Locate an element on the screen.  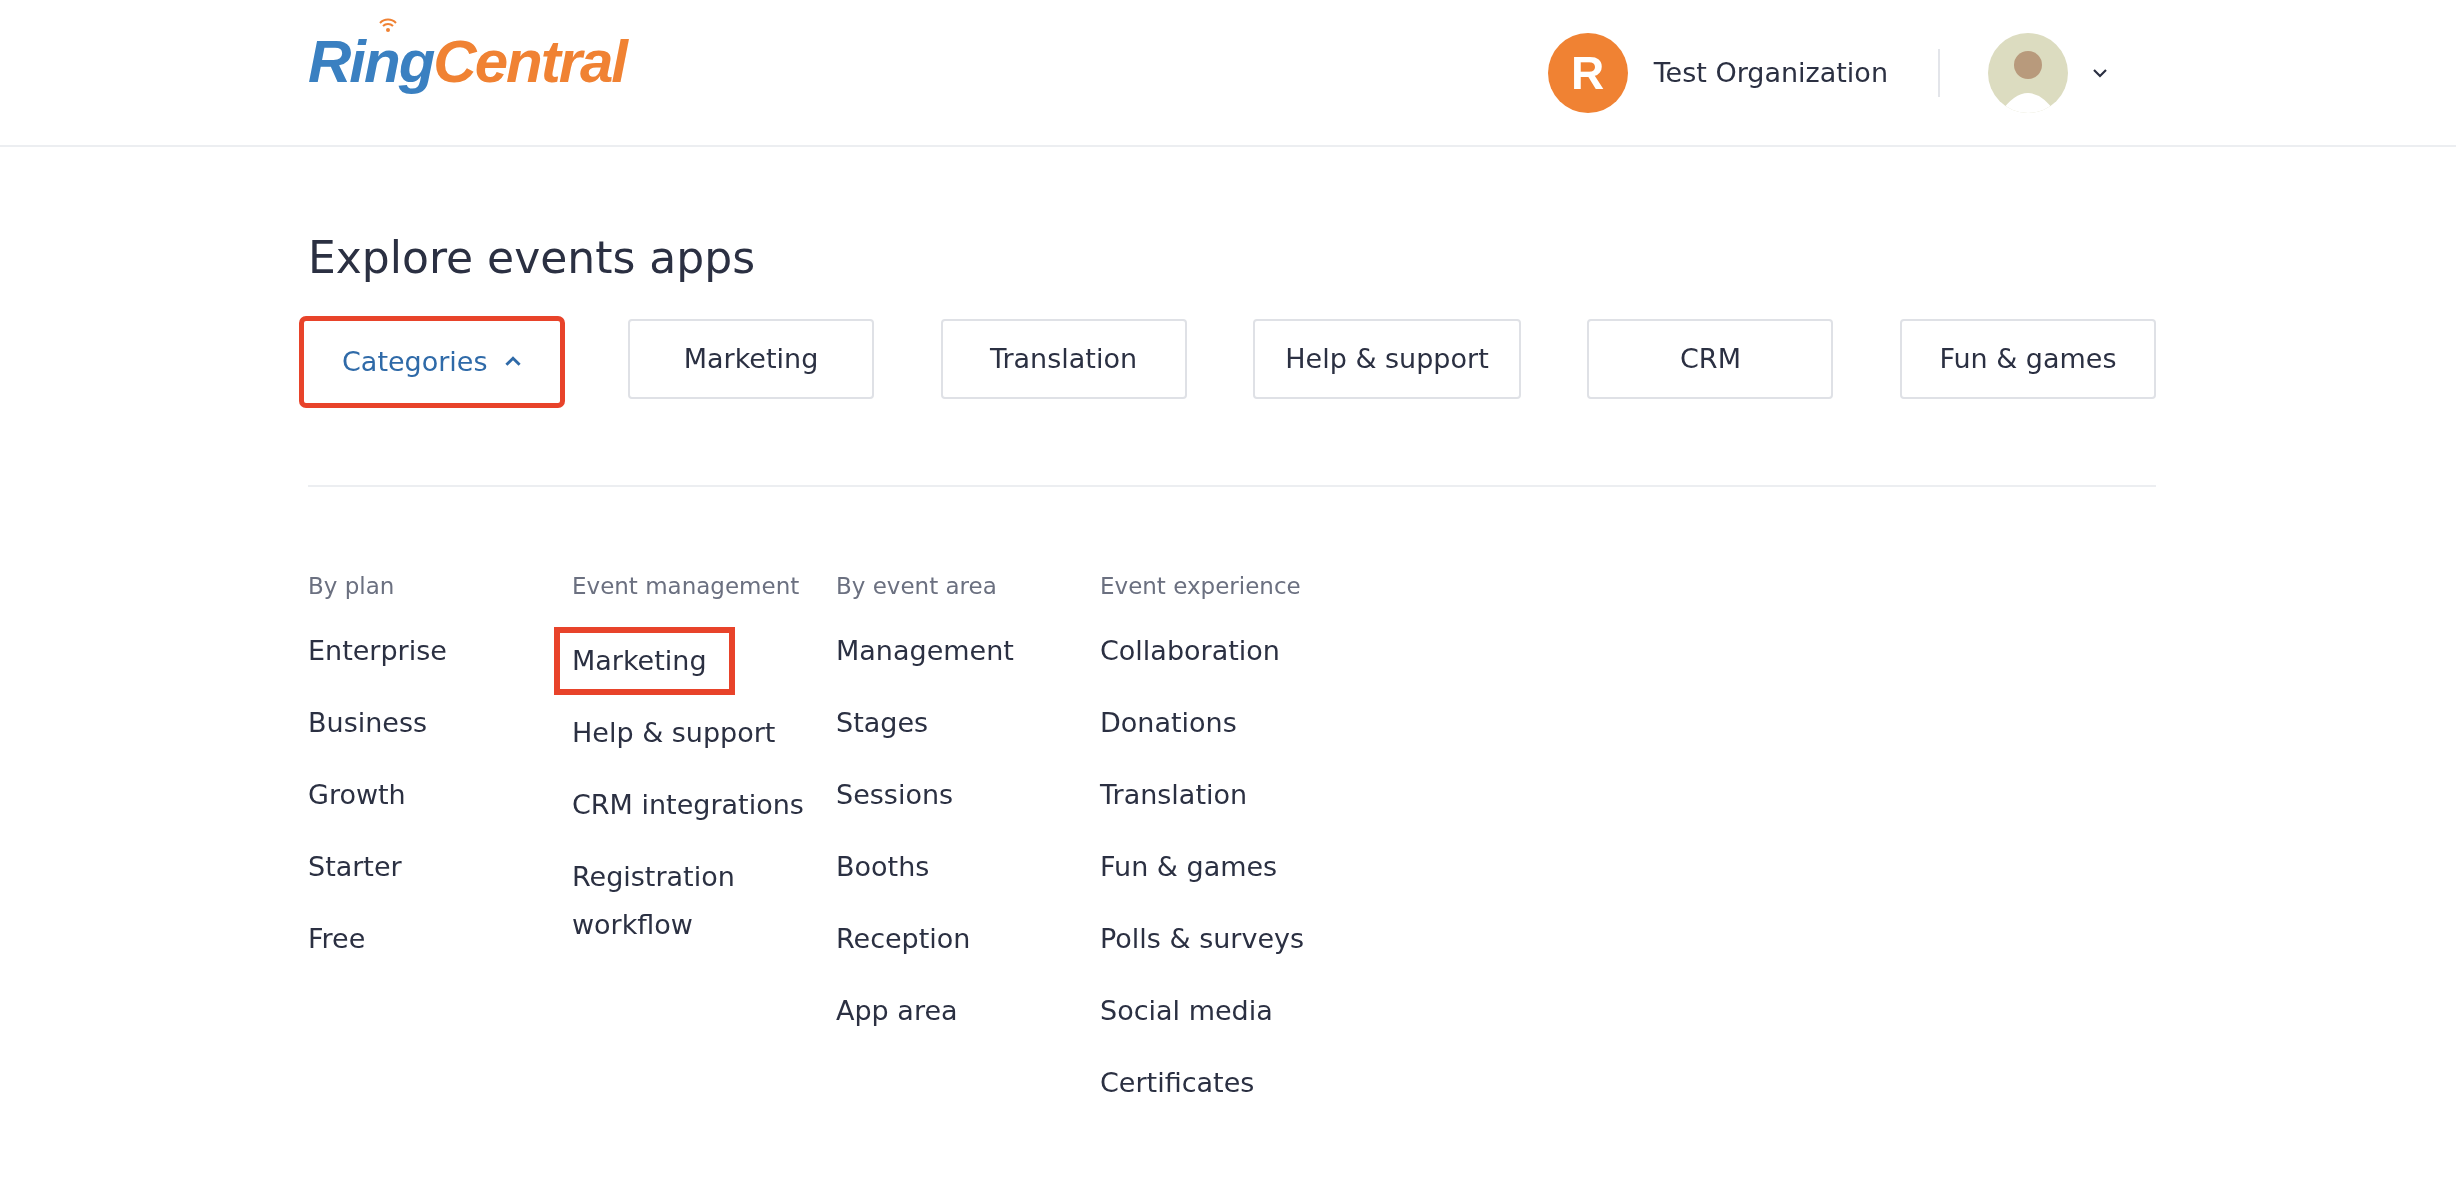
category-chip: Fun & games is located at coordinates (2027, 358).